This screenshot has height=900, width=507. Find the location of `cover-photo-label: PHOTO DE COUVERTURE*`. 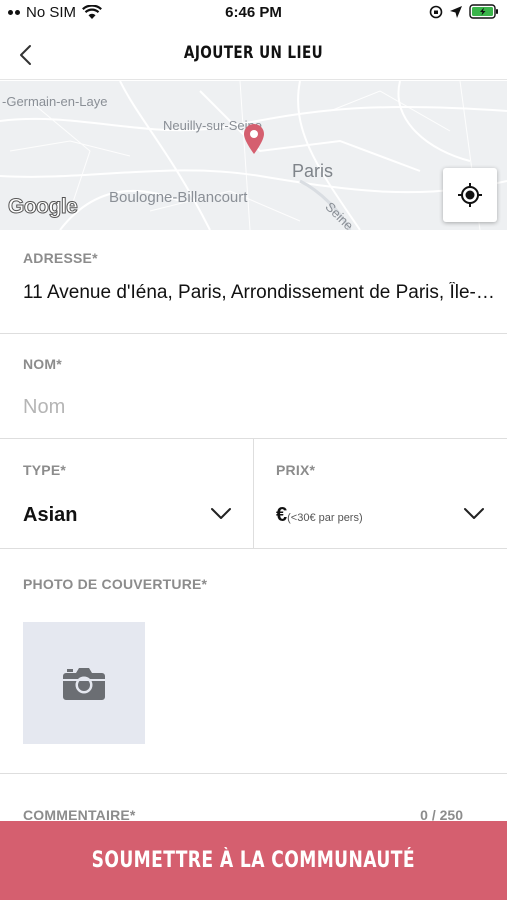

cover-photo-label: PHOTO DE COUVERTURE* is located at coordinates (115, 584).